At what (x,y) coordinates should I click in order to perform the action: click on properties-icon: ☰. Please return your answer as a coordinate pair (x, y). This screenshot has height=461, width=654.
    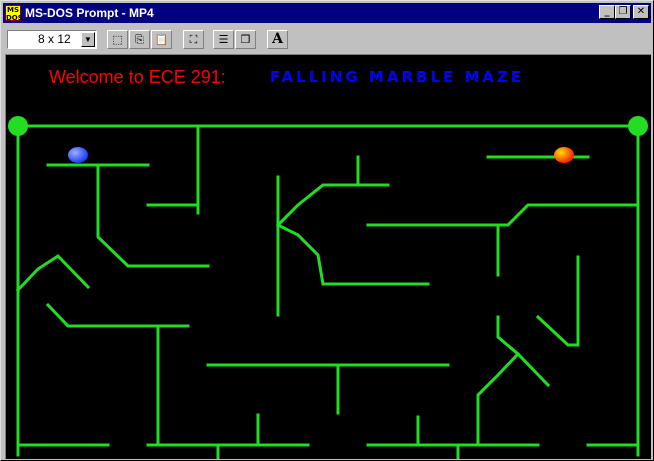
    Looking at the image, I should click on (223, 39).